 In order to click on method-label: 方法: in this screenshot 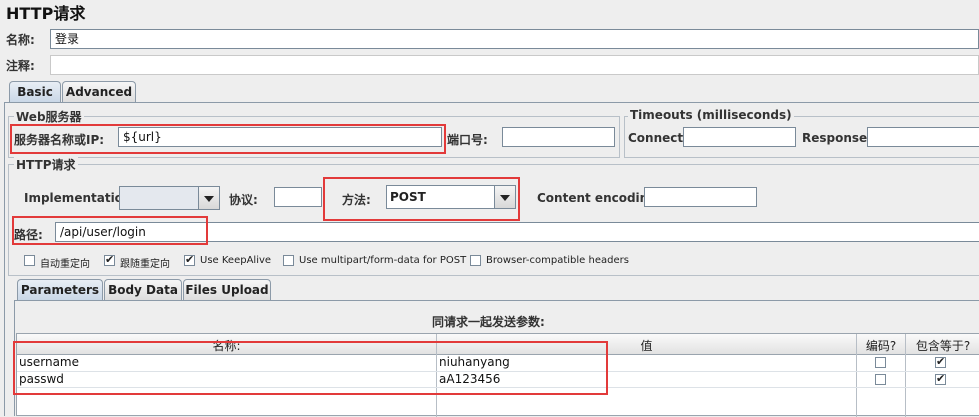, I will do `click(356, 200)`.